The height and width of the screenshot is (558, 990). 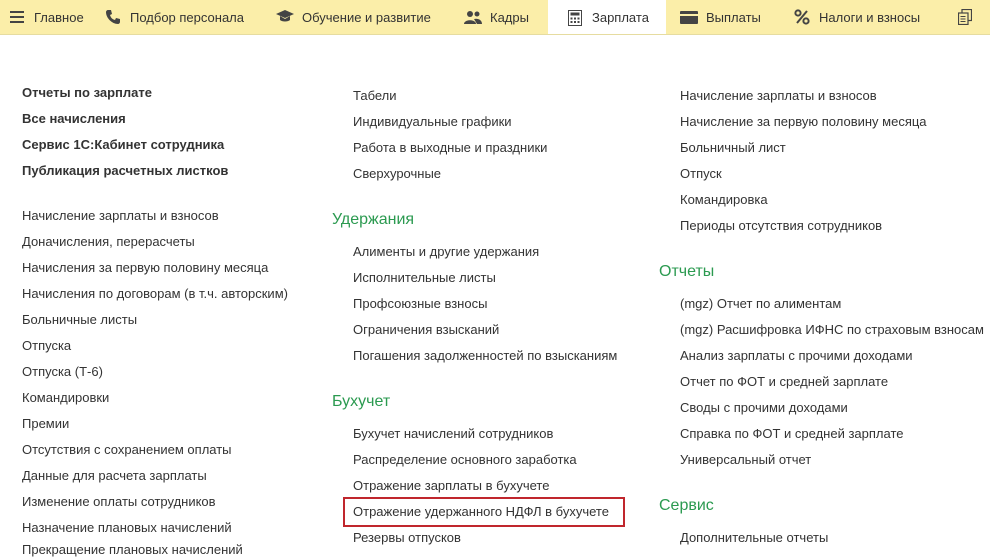 I want to click on link-salary-reflection: Отражение зарплаты в бухучете, so click(x=451, y=486).